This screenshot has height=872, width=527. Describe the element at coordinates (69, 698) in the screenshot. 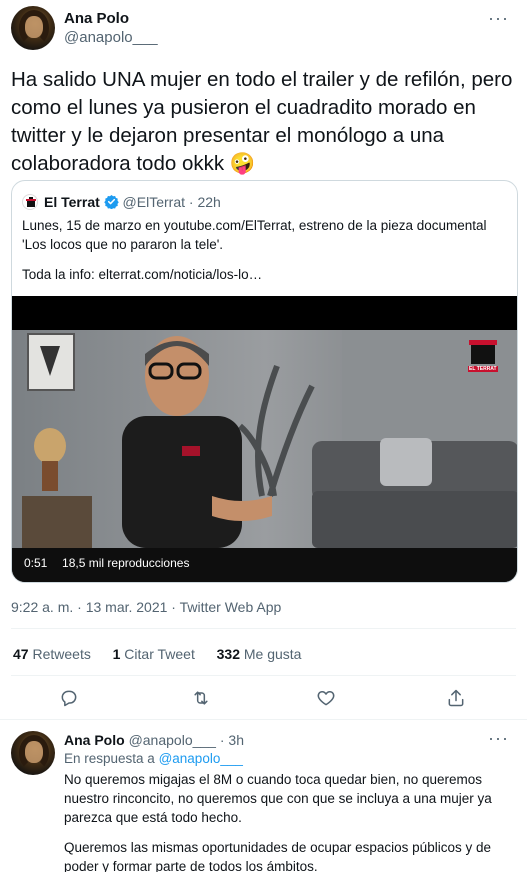

I see `reply-icon` at that location.